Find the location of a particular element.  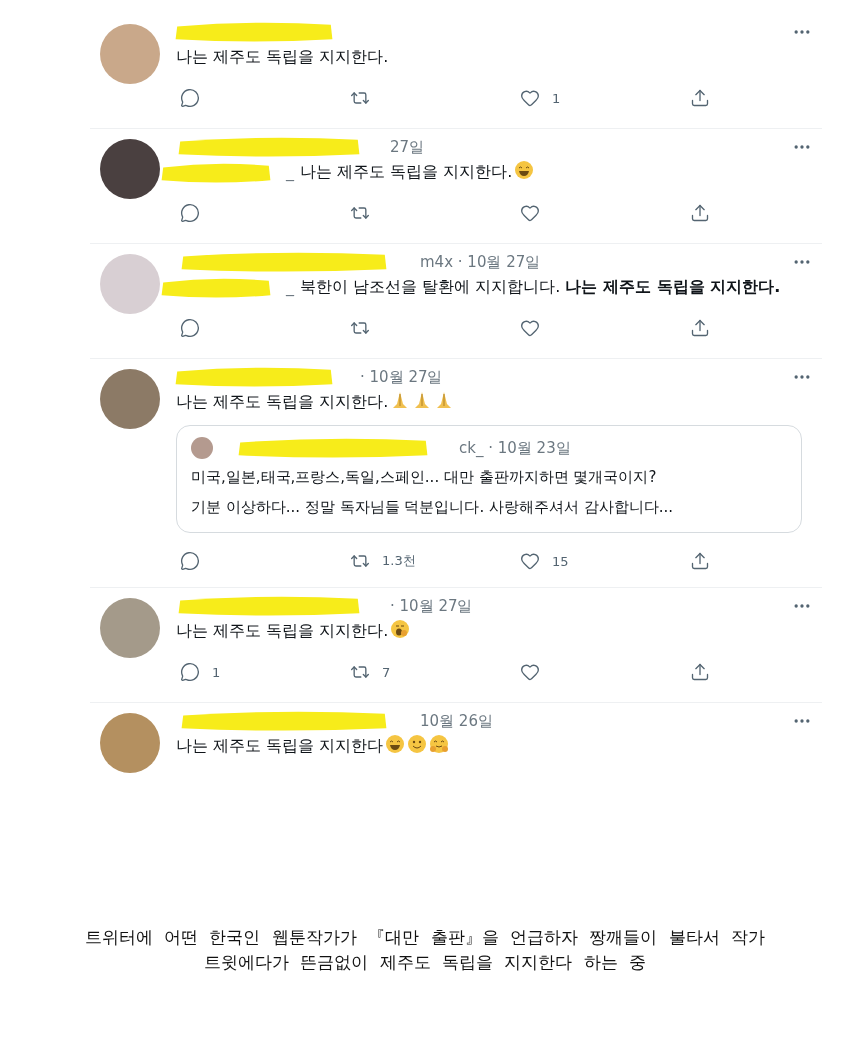

tweet-text: 북한이 남조선을 탈환에 지지합니다. 나는 제주도 독립을 지지한다. is located at coordinates (540, 286).